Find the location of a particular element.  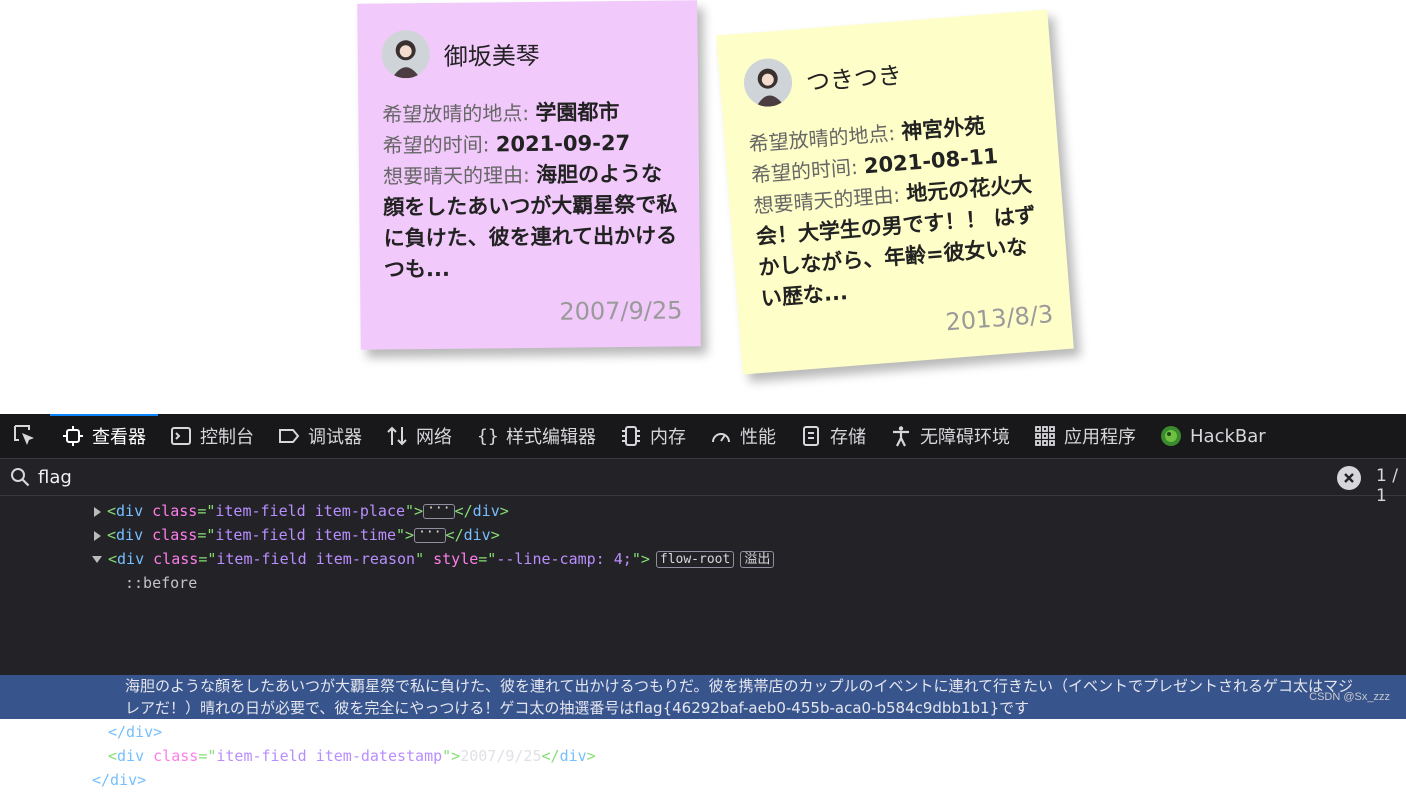

tab-storage: 存储 is located at coordinates (833, 436).